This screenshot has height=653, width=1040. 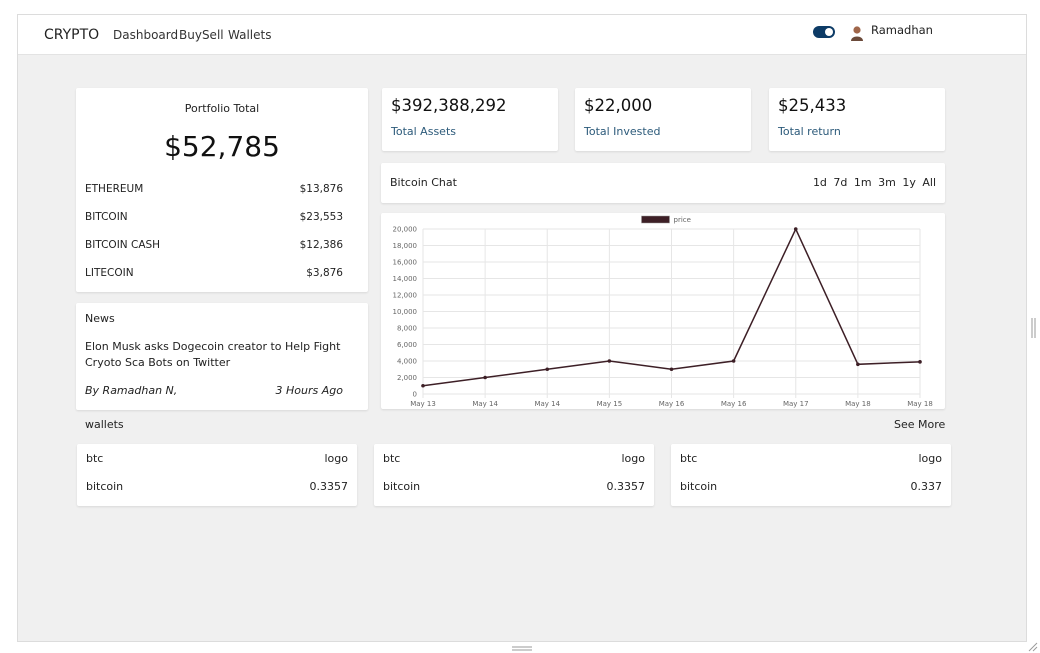 I want to click on time-range-selector: 1d 7d 1m 3m 1y All, so click(x=873, y=182).